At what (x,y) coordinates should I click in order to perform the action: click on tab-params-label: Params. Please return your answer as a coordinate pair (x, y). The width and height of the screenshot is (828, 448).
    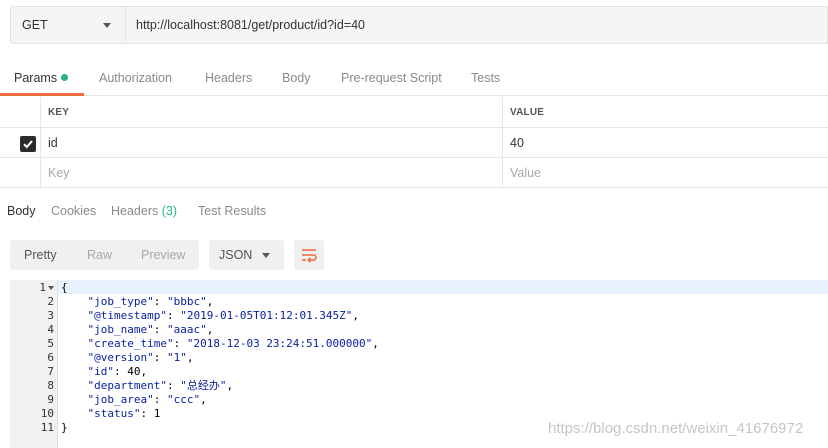
    Looking at the image, I should click on (36, 78).